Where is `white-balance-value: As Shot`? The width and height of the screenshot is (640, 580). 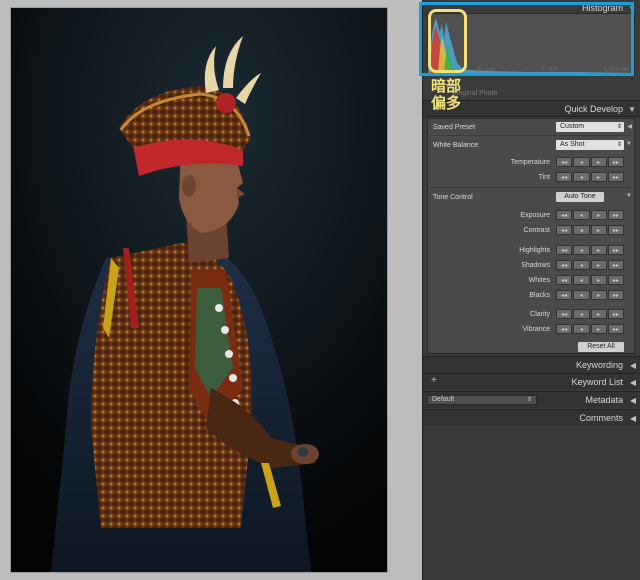 white-balance-value: As Shot is located at coordinates (572, 144).